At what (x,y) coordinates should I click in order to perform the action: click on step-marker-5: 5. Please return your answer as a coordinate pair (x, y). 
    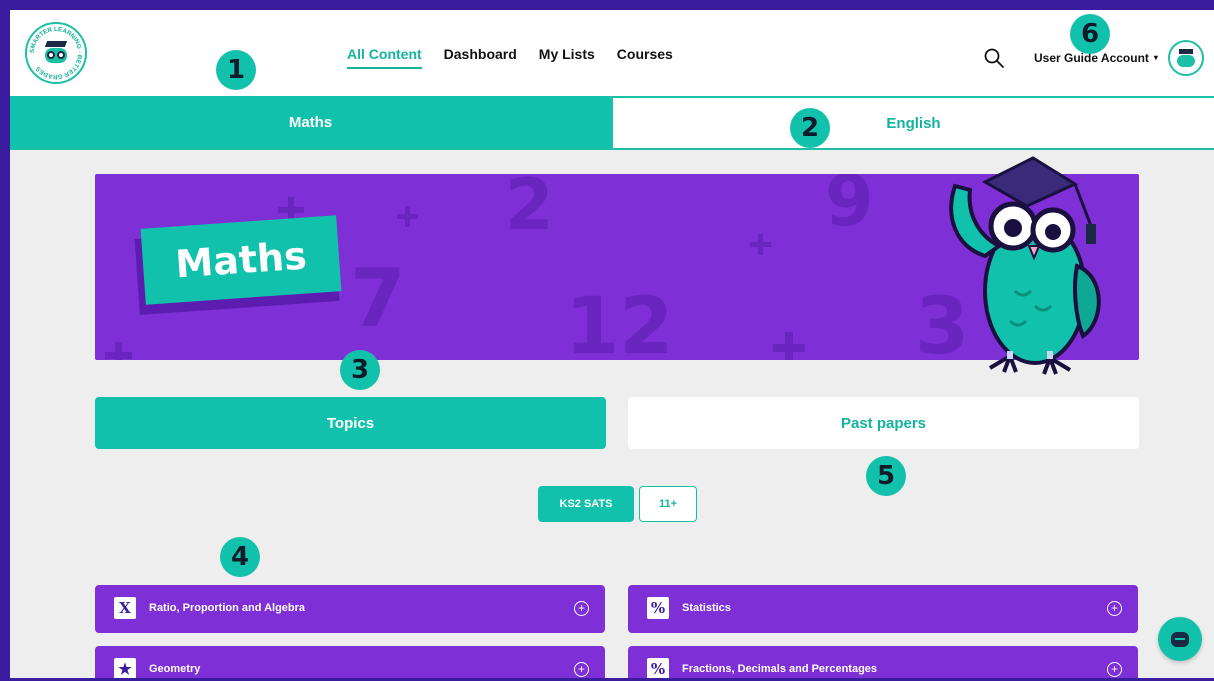
    Looking at the image, I should click on (886, 476).